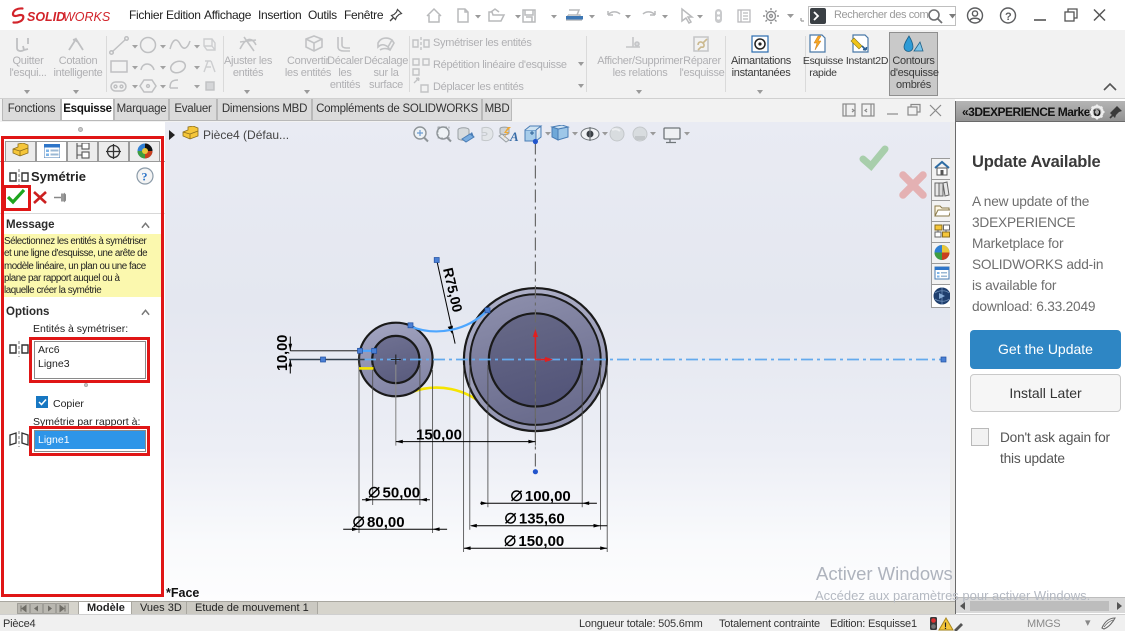 The width and height of the screenshot is (1125, 631). Describe the element at coordinates (534, 517) in the screenshot. I see `svg-text:⌀135,60: ⌀ 135,60` at that location.